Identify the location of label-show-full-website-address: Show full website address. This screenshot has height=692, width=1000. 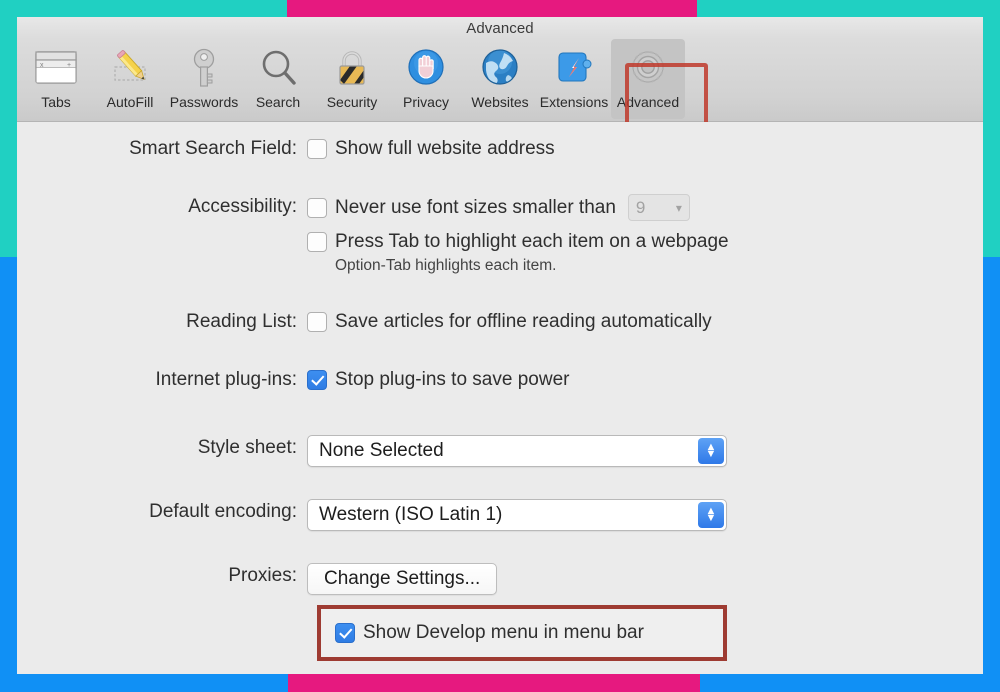
(445, 148).